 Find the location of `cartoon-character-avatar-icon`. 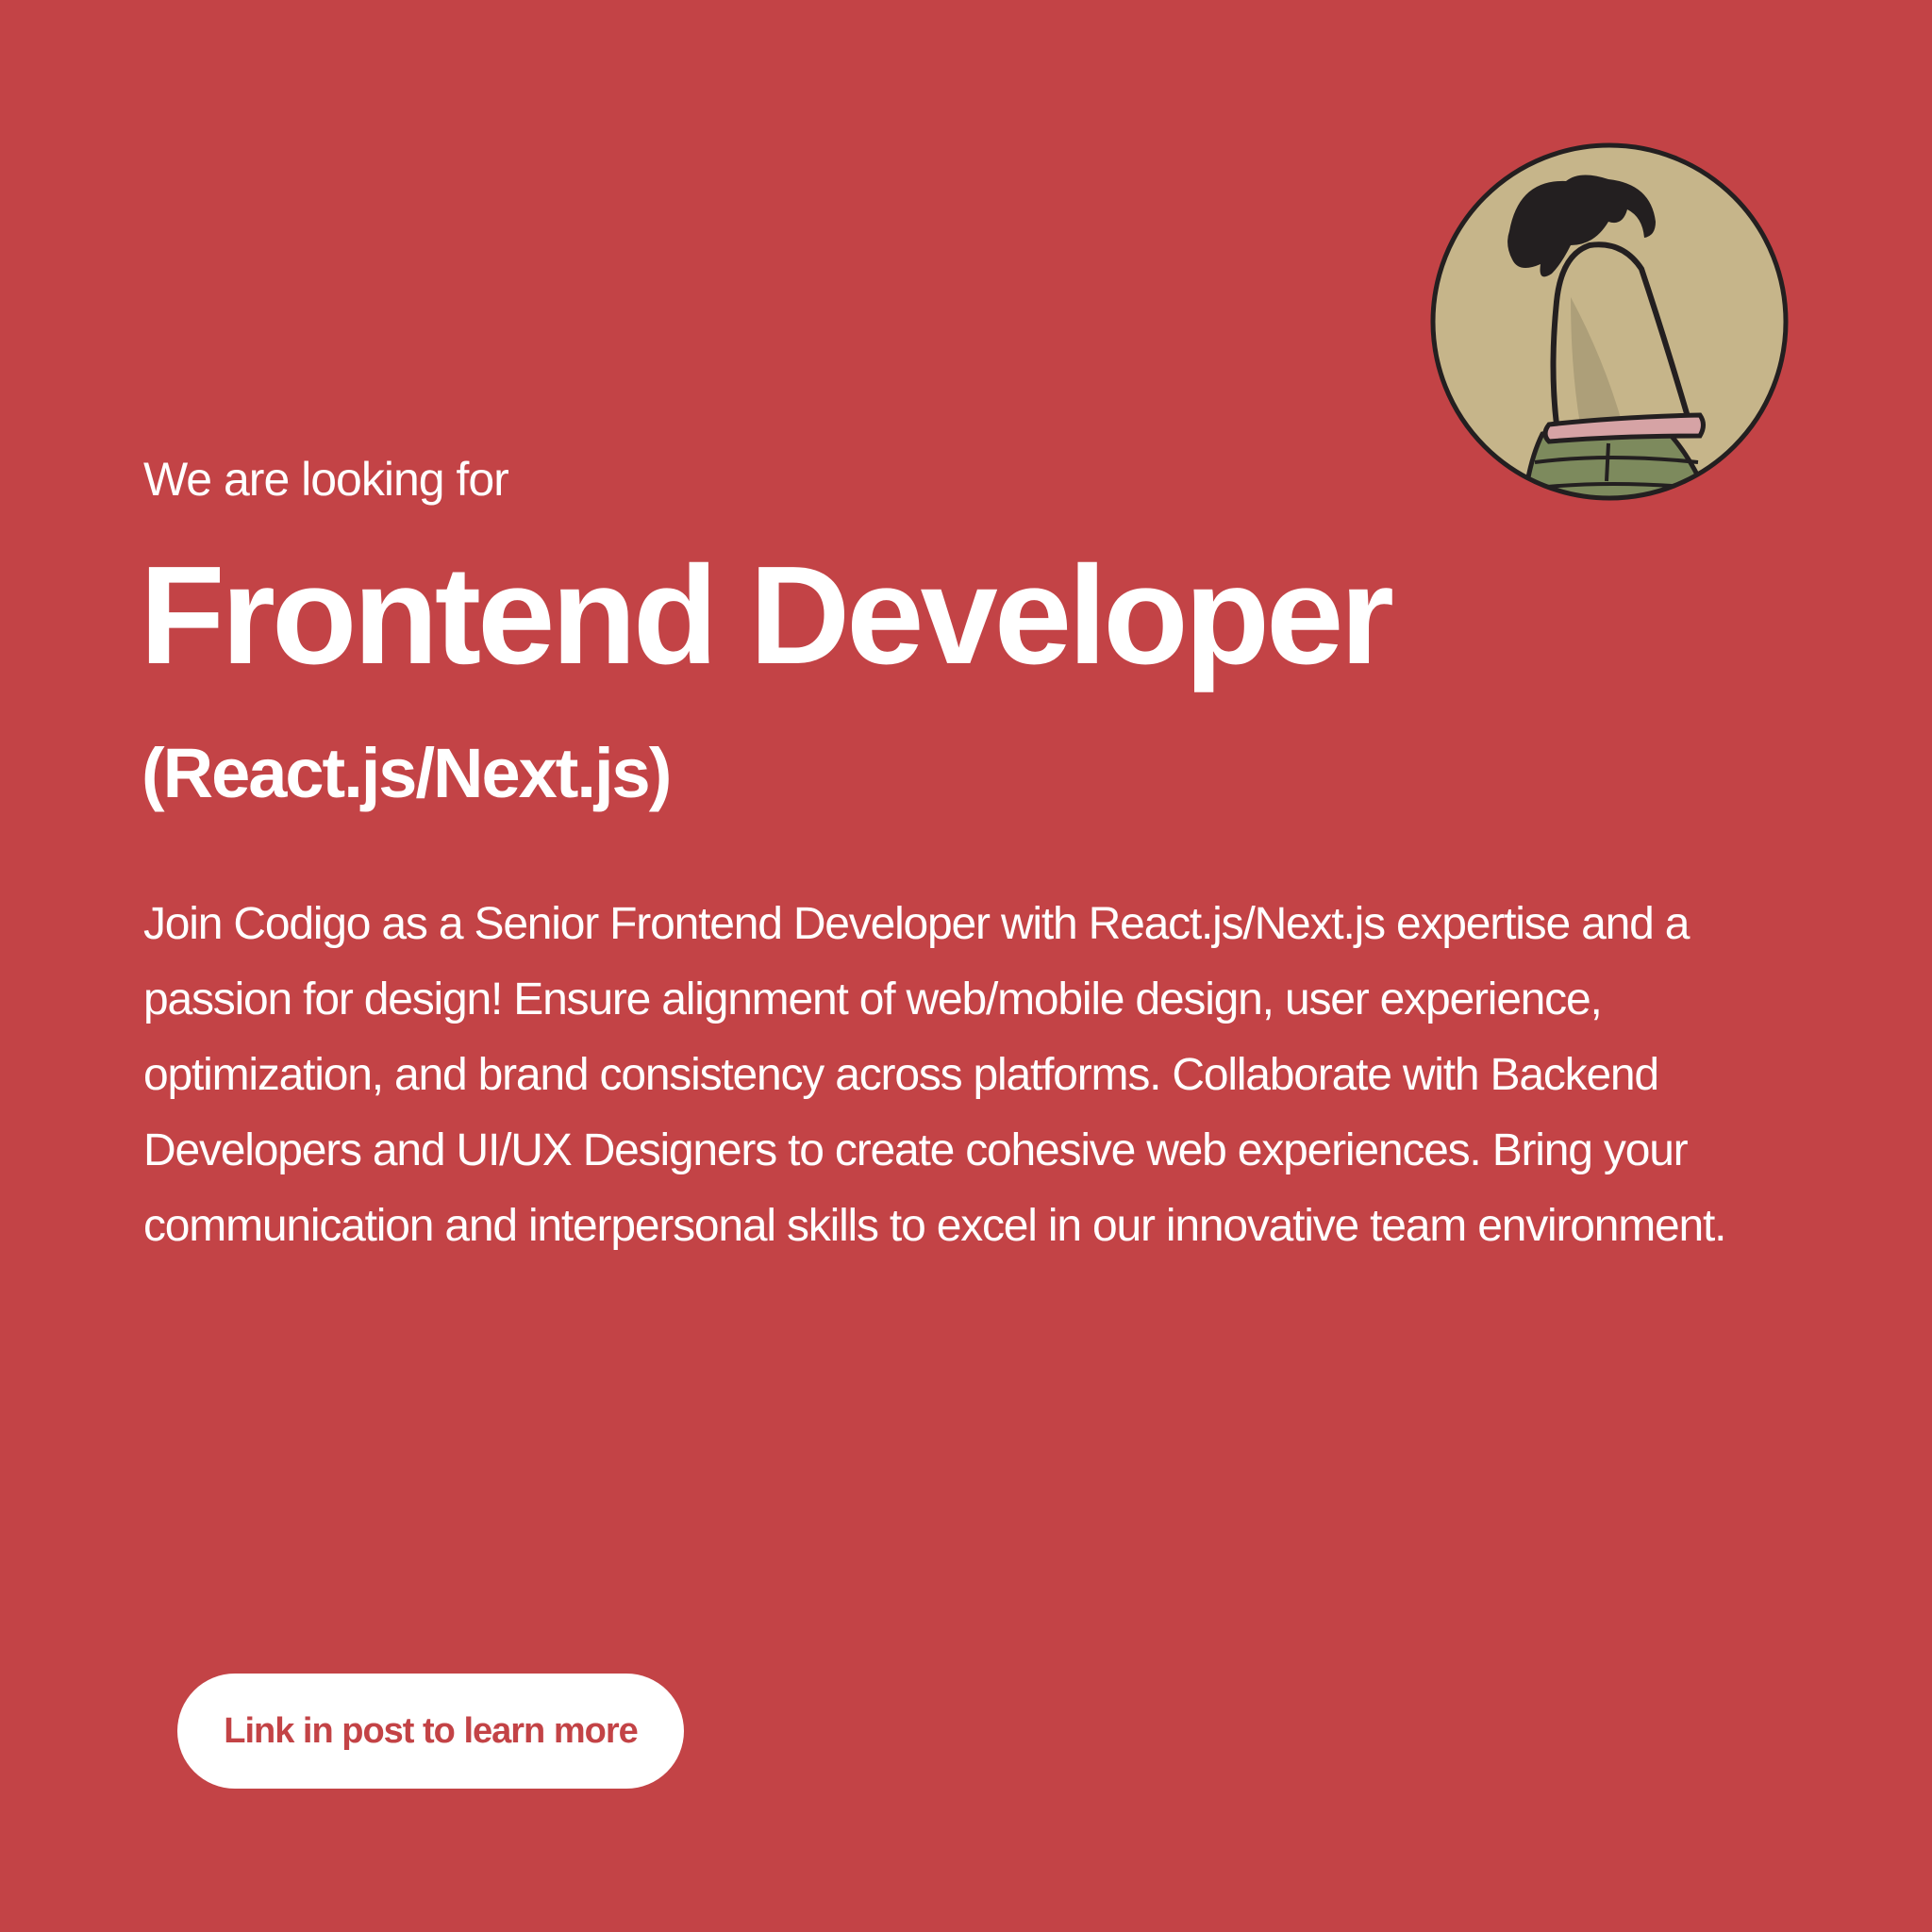

cartoon-character-avatar-icon is located at coordinates (1610, 321).